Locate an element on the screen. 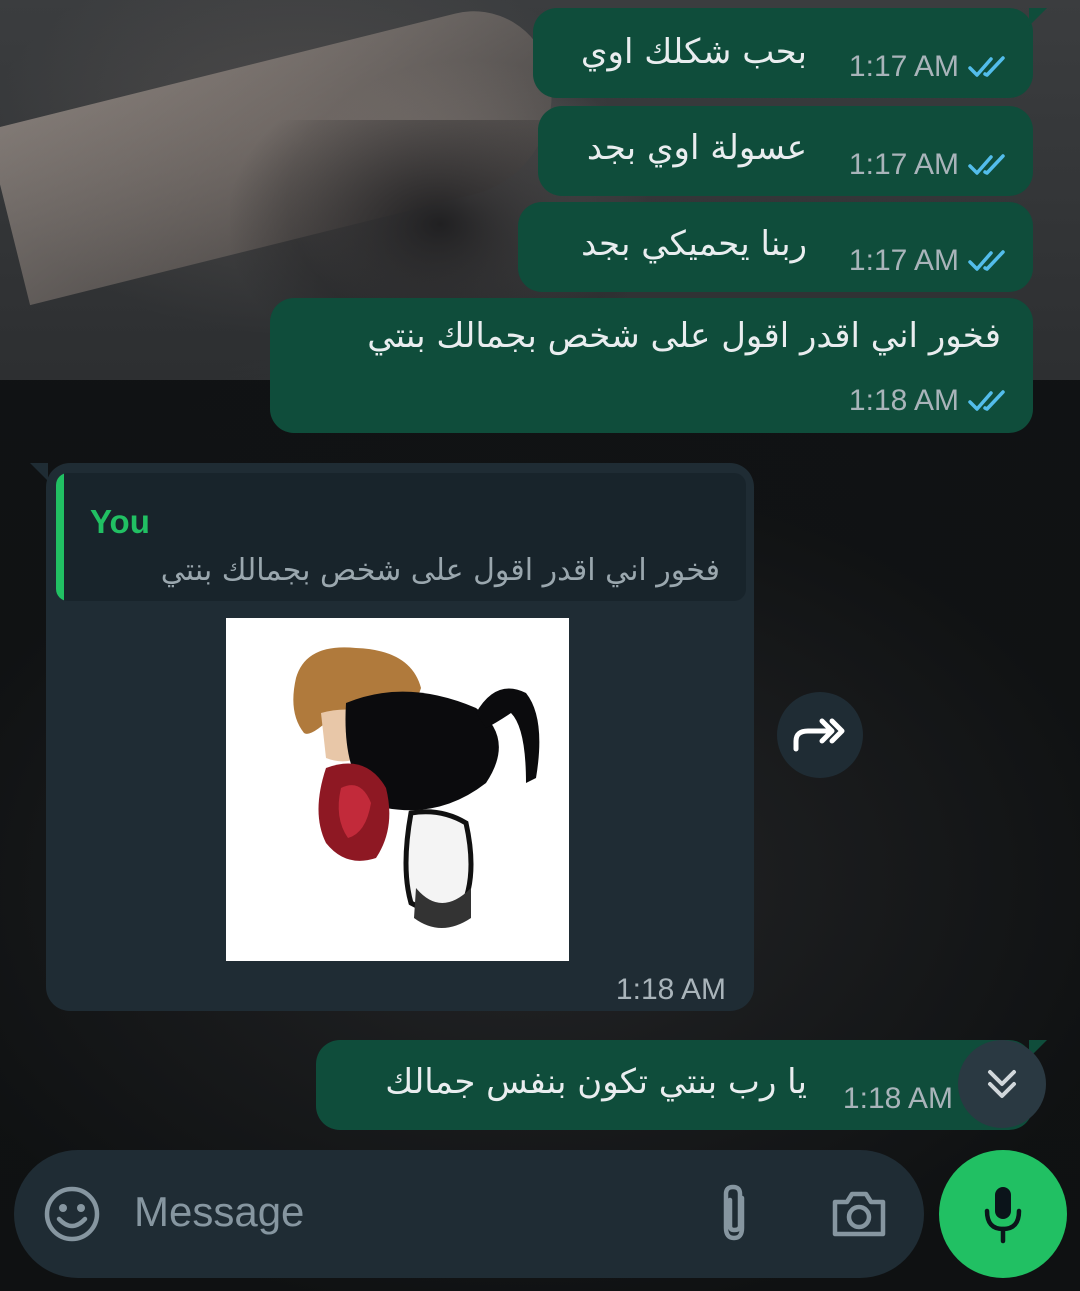 The height and width of the screenshot is (1291, 1080). outgoing-message: يا رب بنتي تكون بنفس جمالك 1:18 AM is located at coordinates (681, 1085).